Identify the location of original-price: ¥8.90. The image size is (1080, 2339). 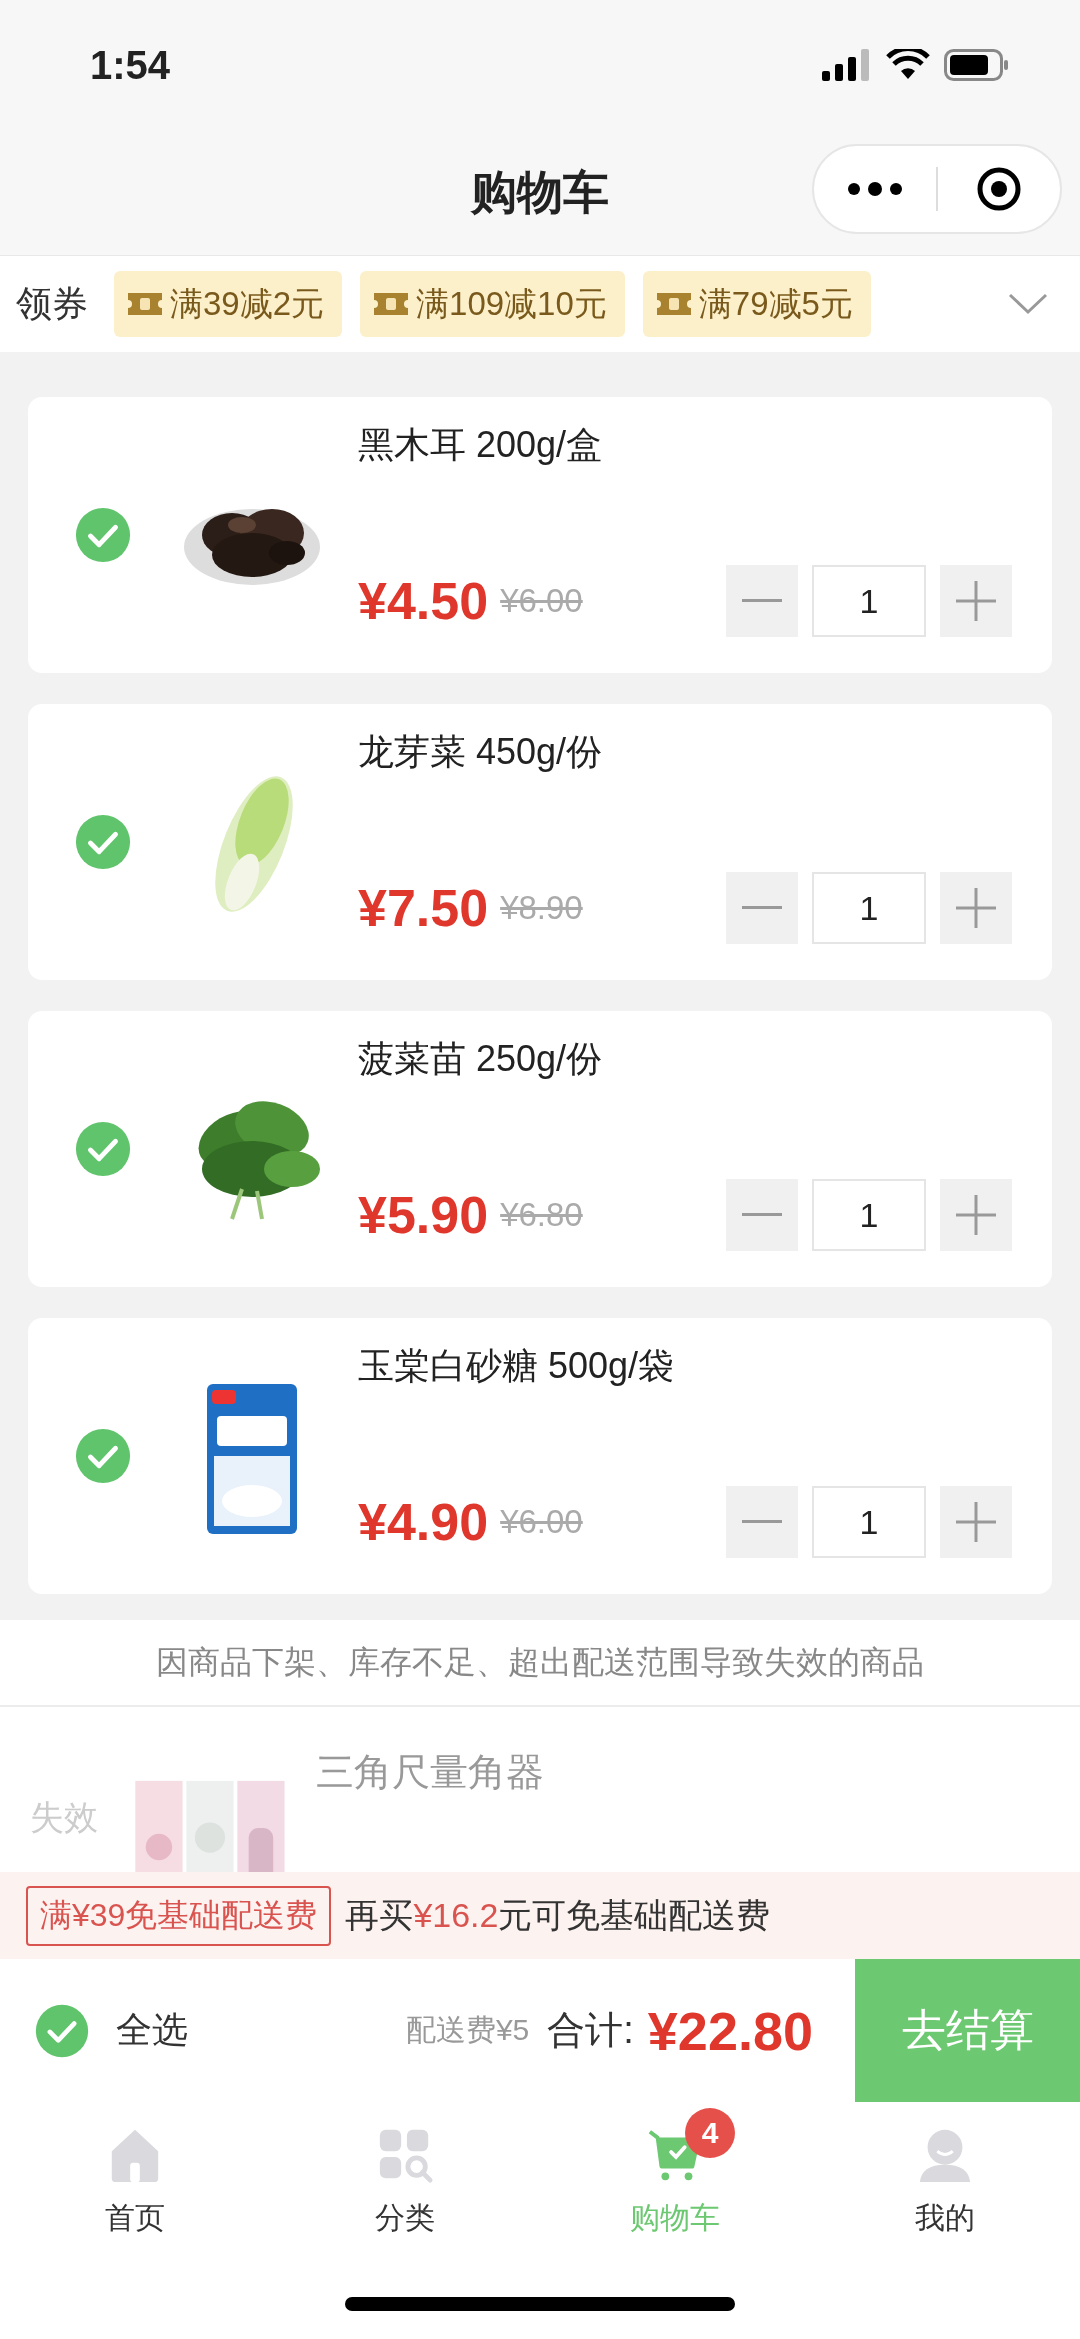
(541, 908).